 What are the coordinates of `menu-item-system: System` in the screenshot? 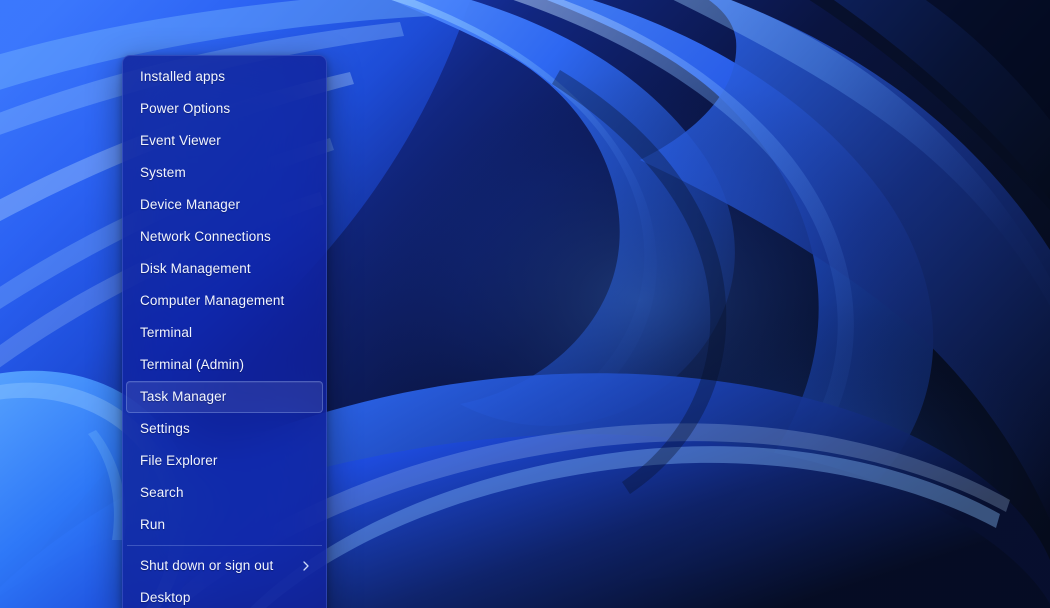 It's located at (224, 173).